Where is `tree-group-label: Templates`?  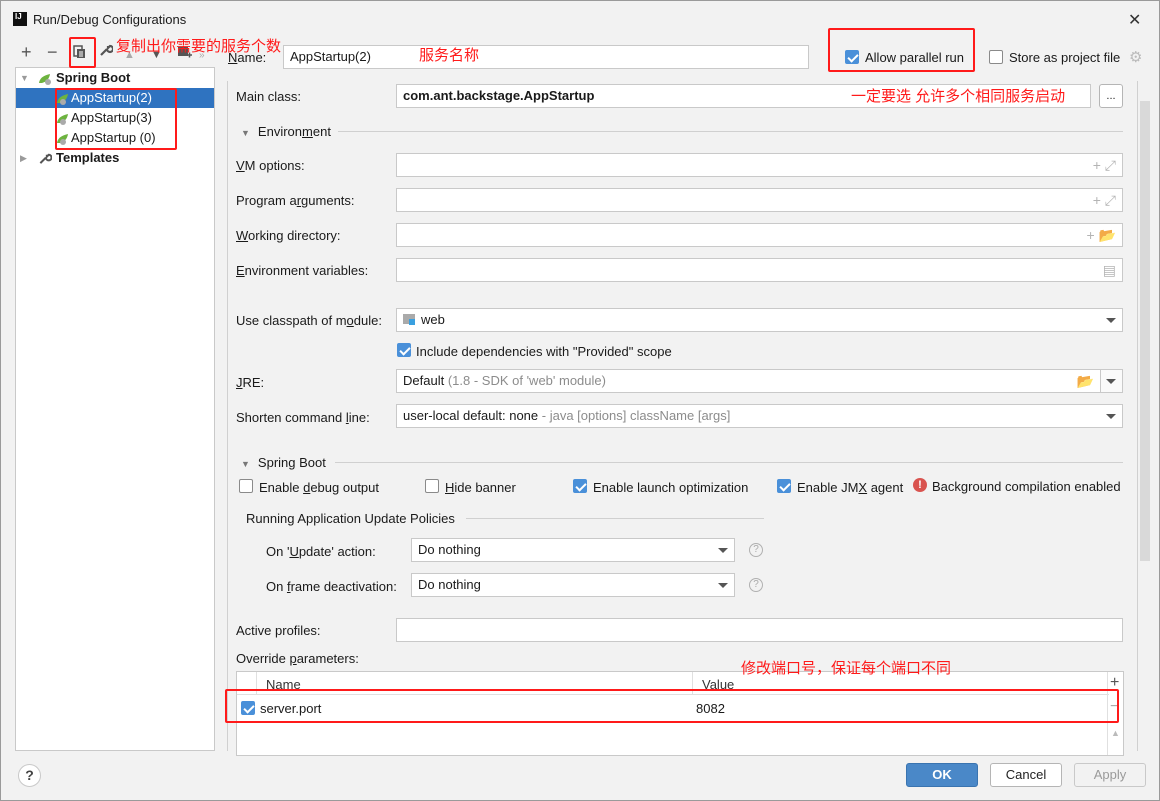 tree-group-label: Templates is located at coordinates (88, 157).